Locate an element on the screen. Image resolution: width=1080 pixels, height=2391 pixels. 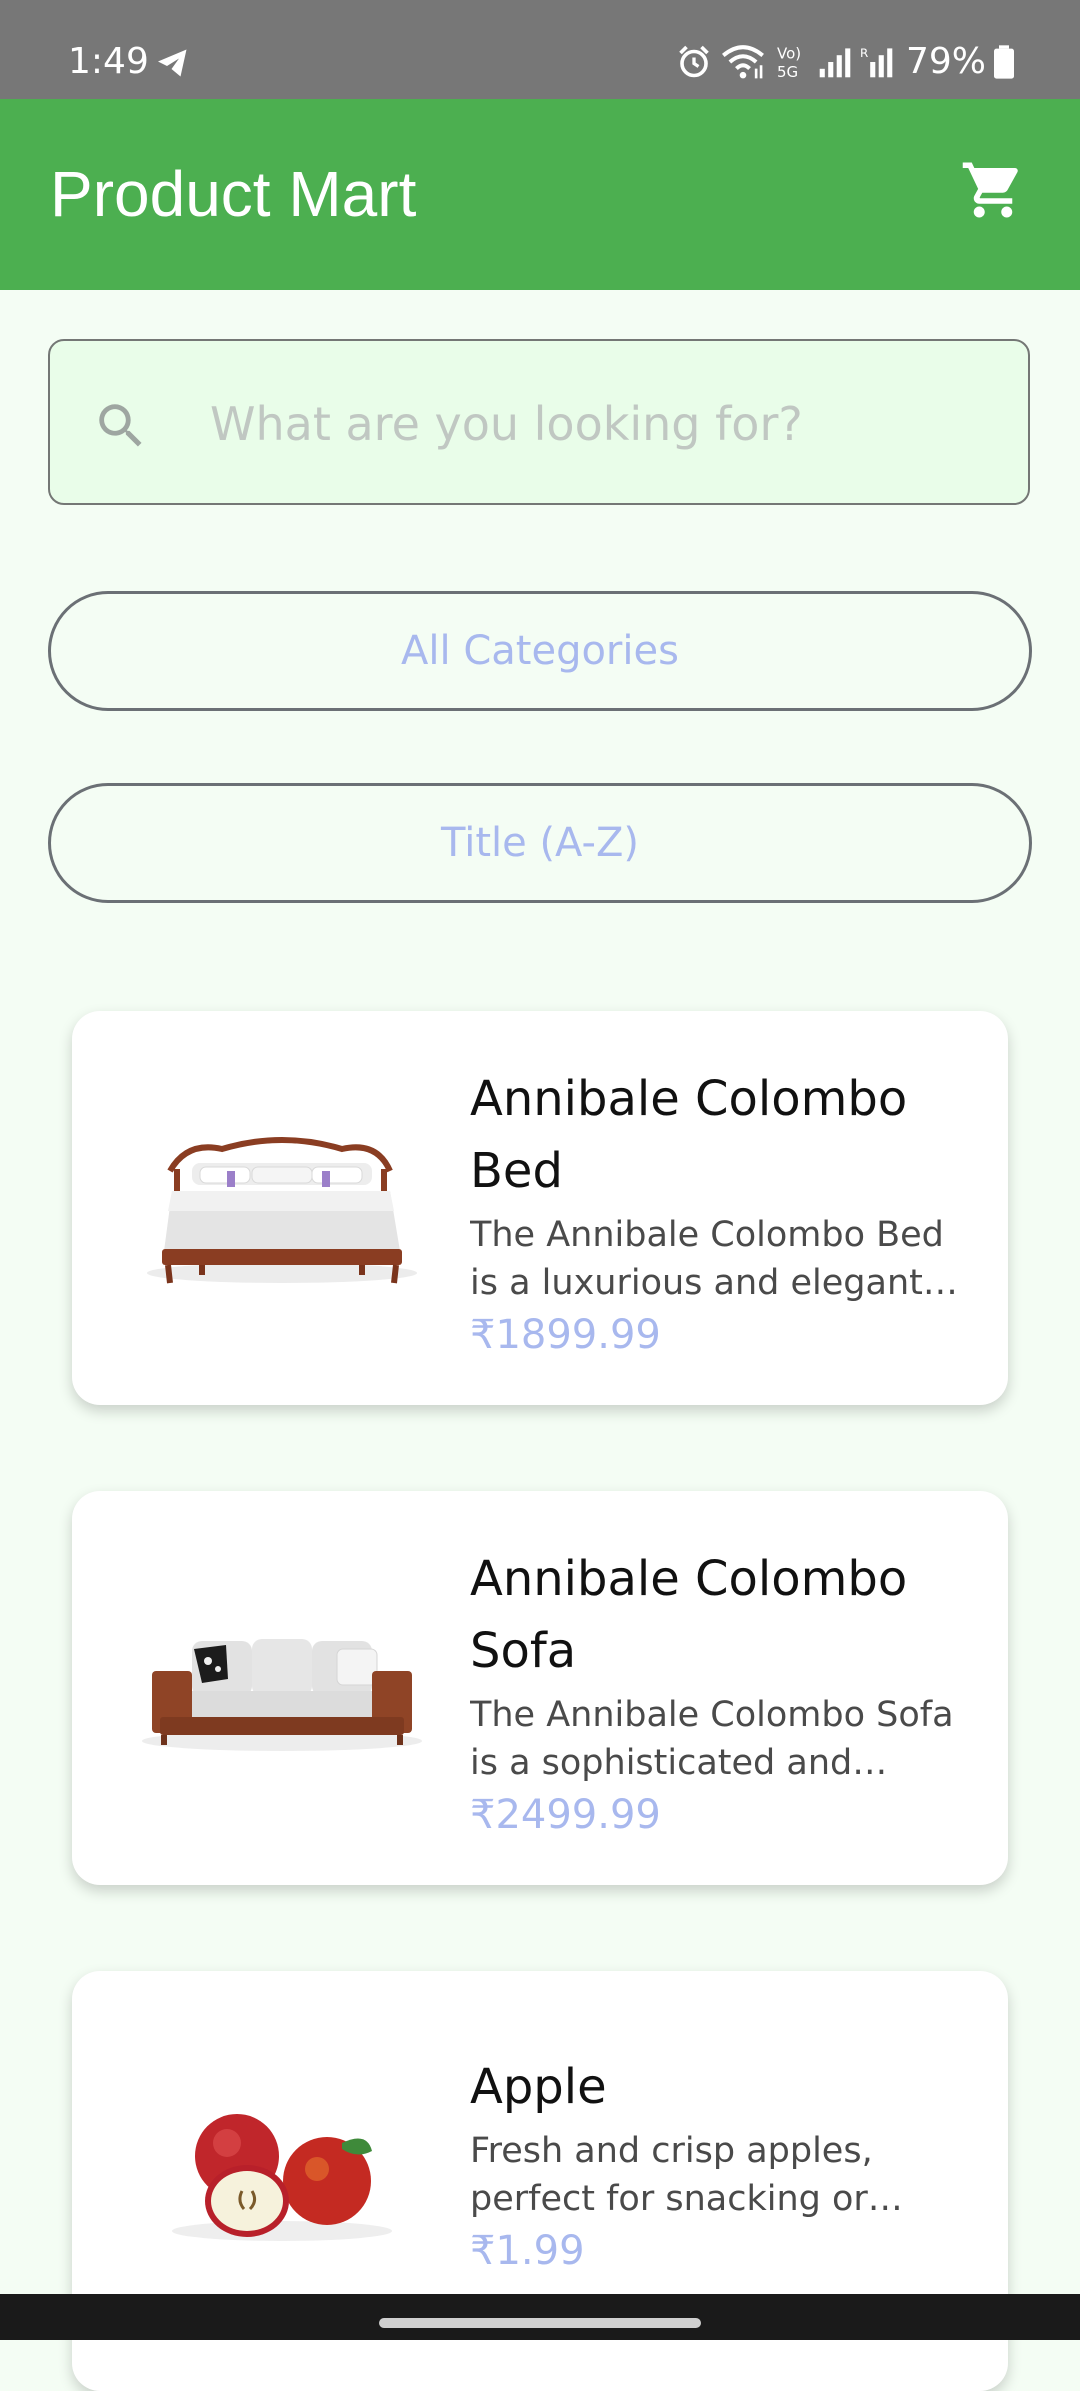
search-icon is located at coordinates (120, 425).